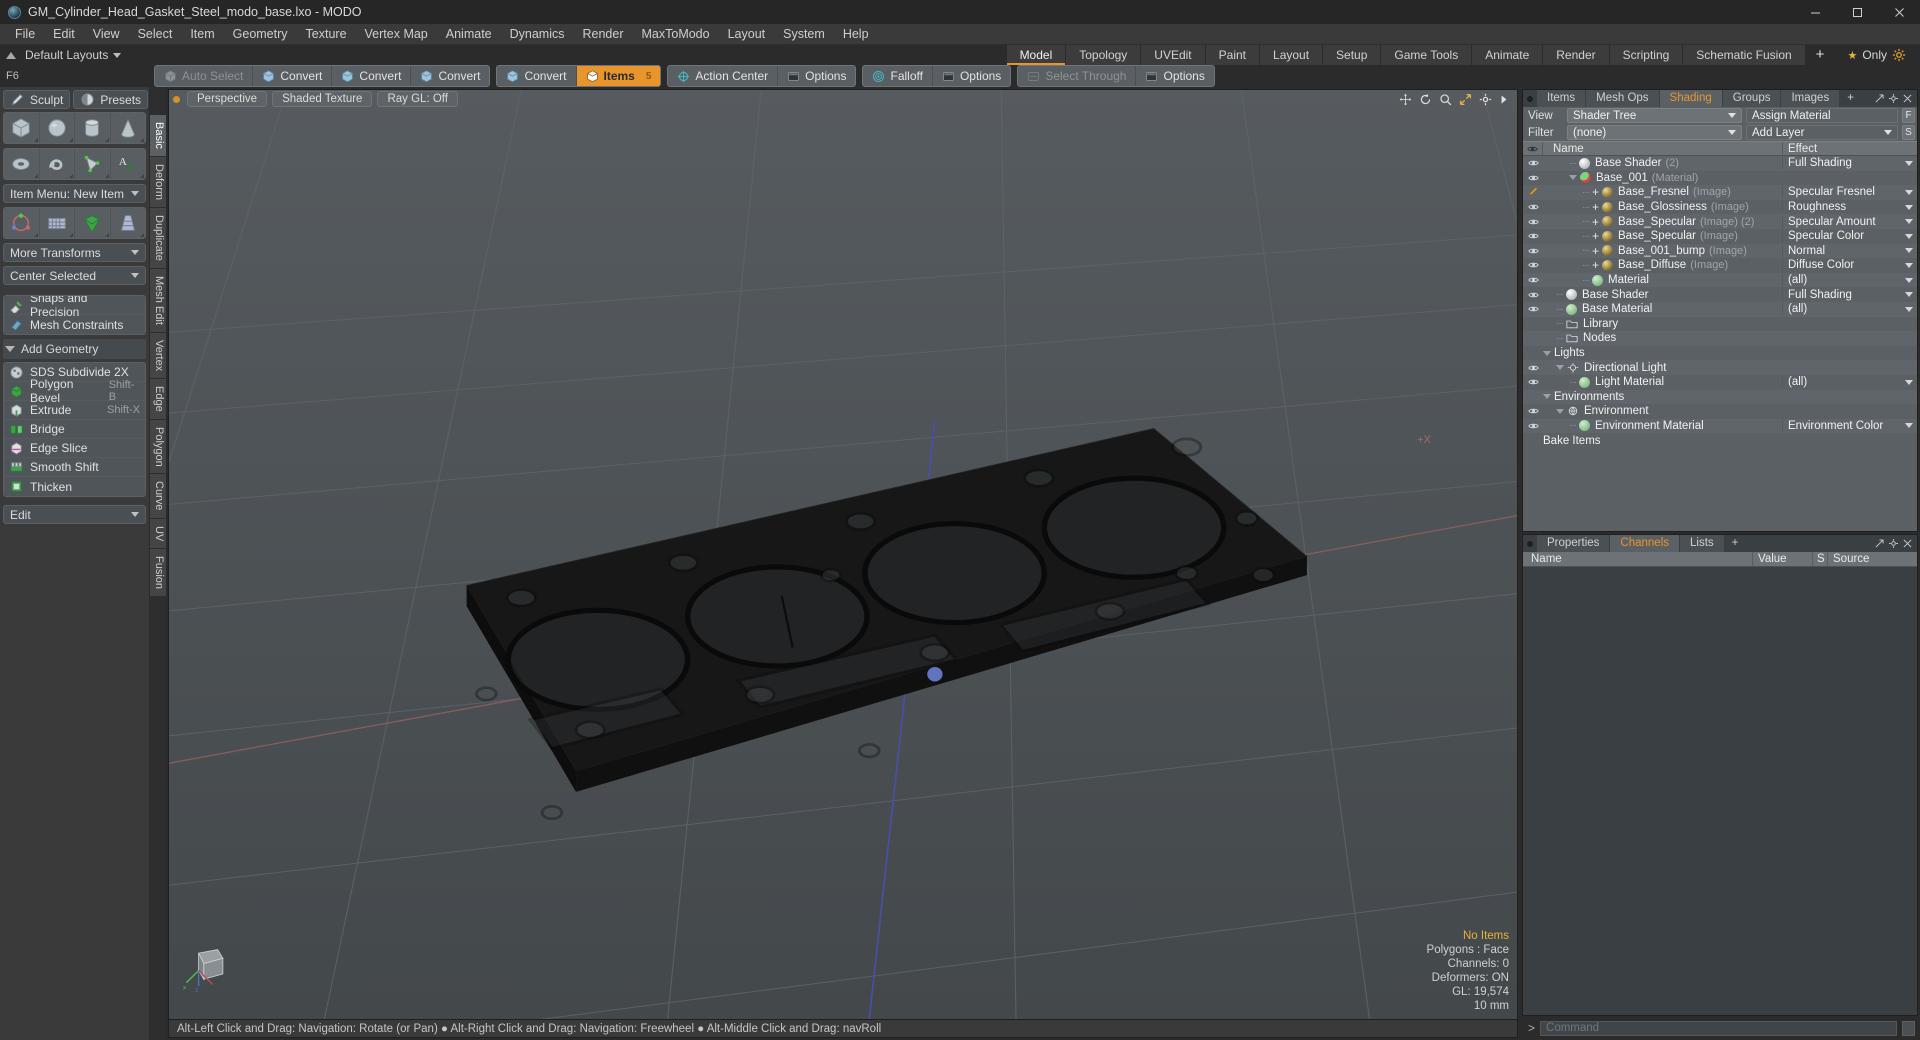  Describe the element at coordinates (1720, 367) in the screenshot. I see `shader-tree-row: Directional Light` at that location.